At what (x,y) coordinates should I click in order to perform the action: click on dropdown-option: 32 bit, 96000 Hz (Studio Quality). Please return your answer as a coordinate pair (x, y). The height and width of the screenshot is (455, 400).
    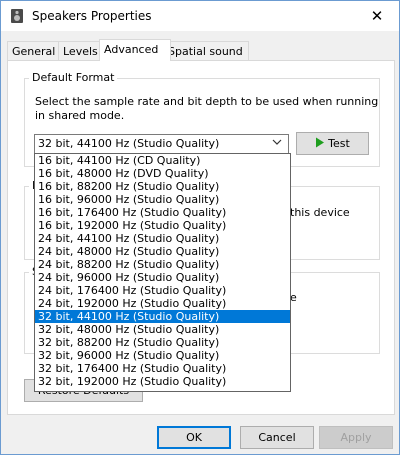
    Looking at the image, I should click on (162, 355).